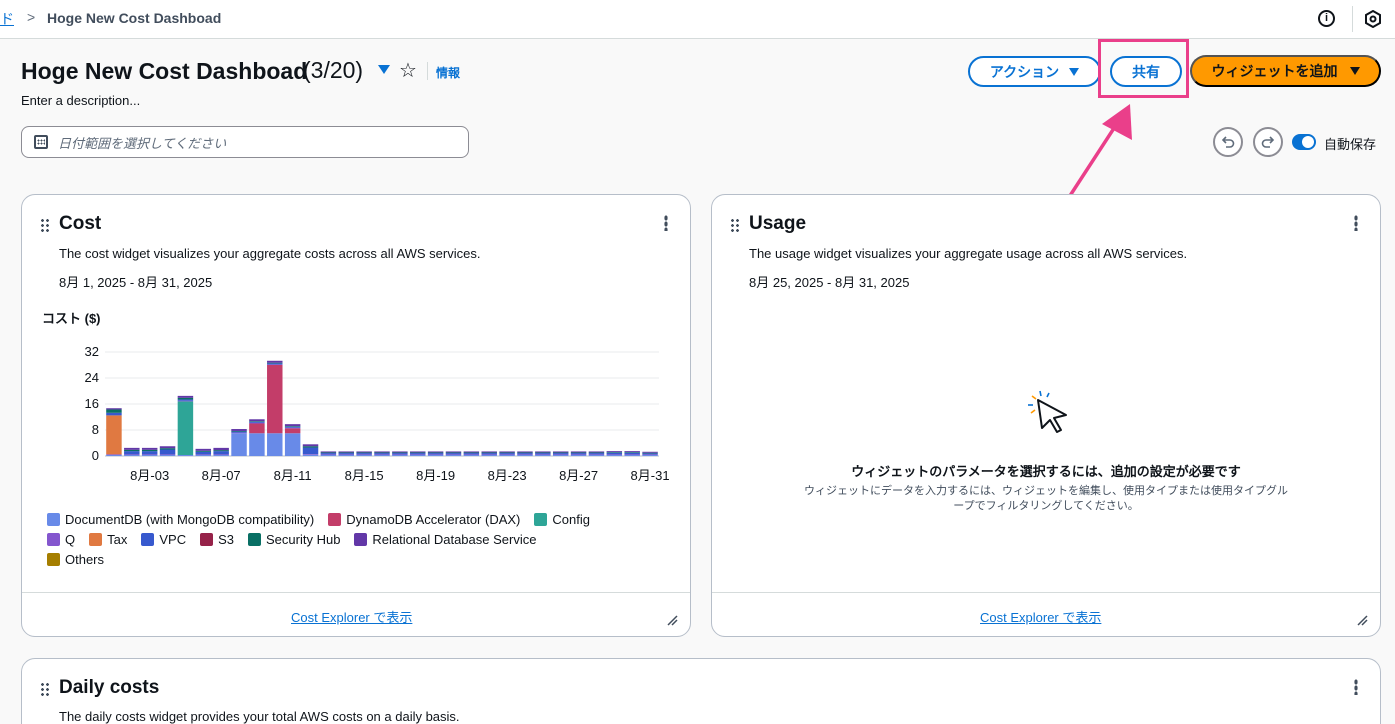 Image resolution: width=1395 pixels, height=724 pixels. What do you see at coordinates (44, 225) in the screenshot?
I see `drag-handle-icon` at bounding box center [44, 225].